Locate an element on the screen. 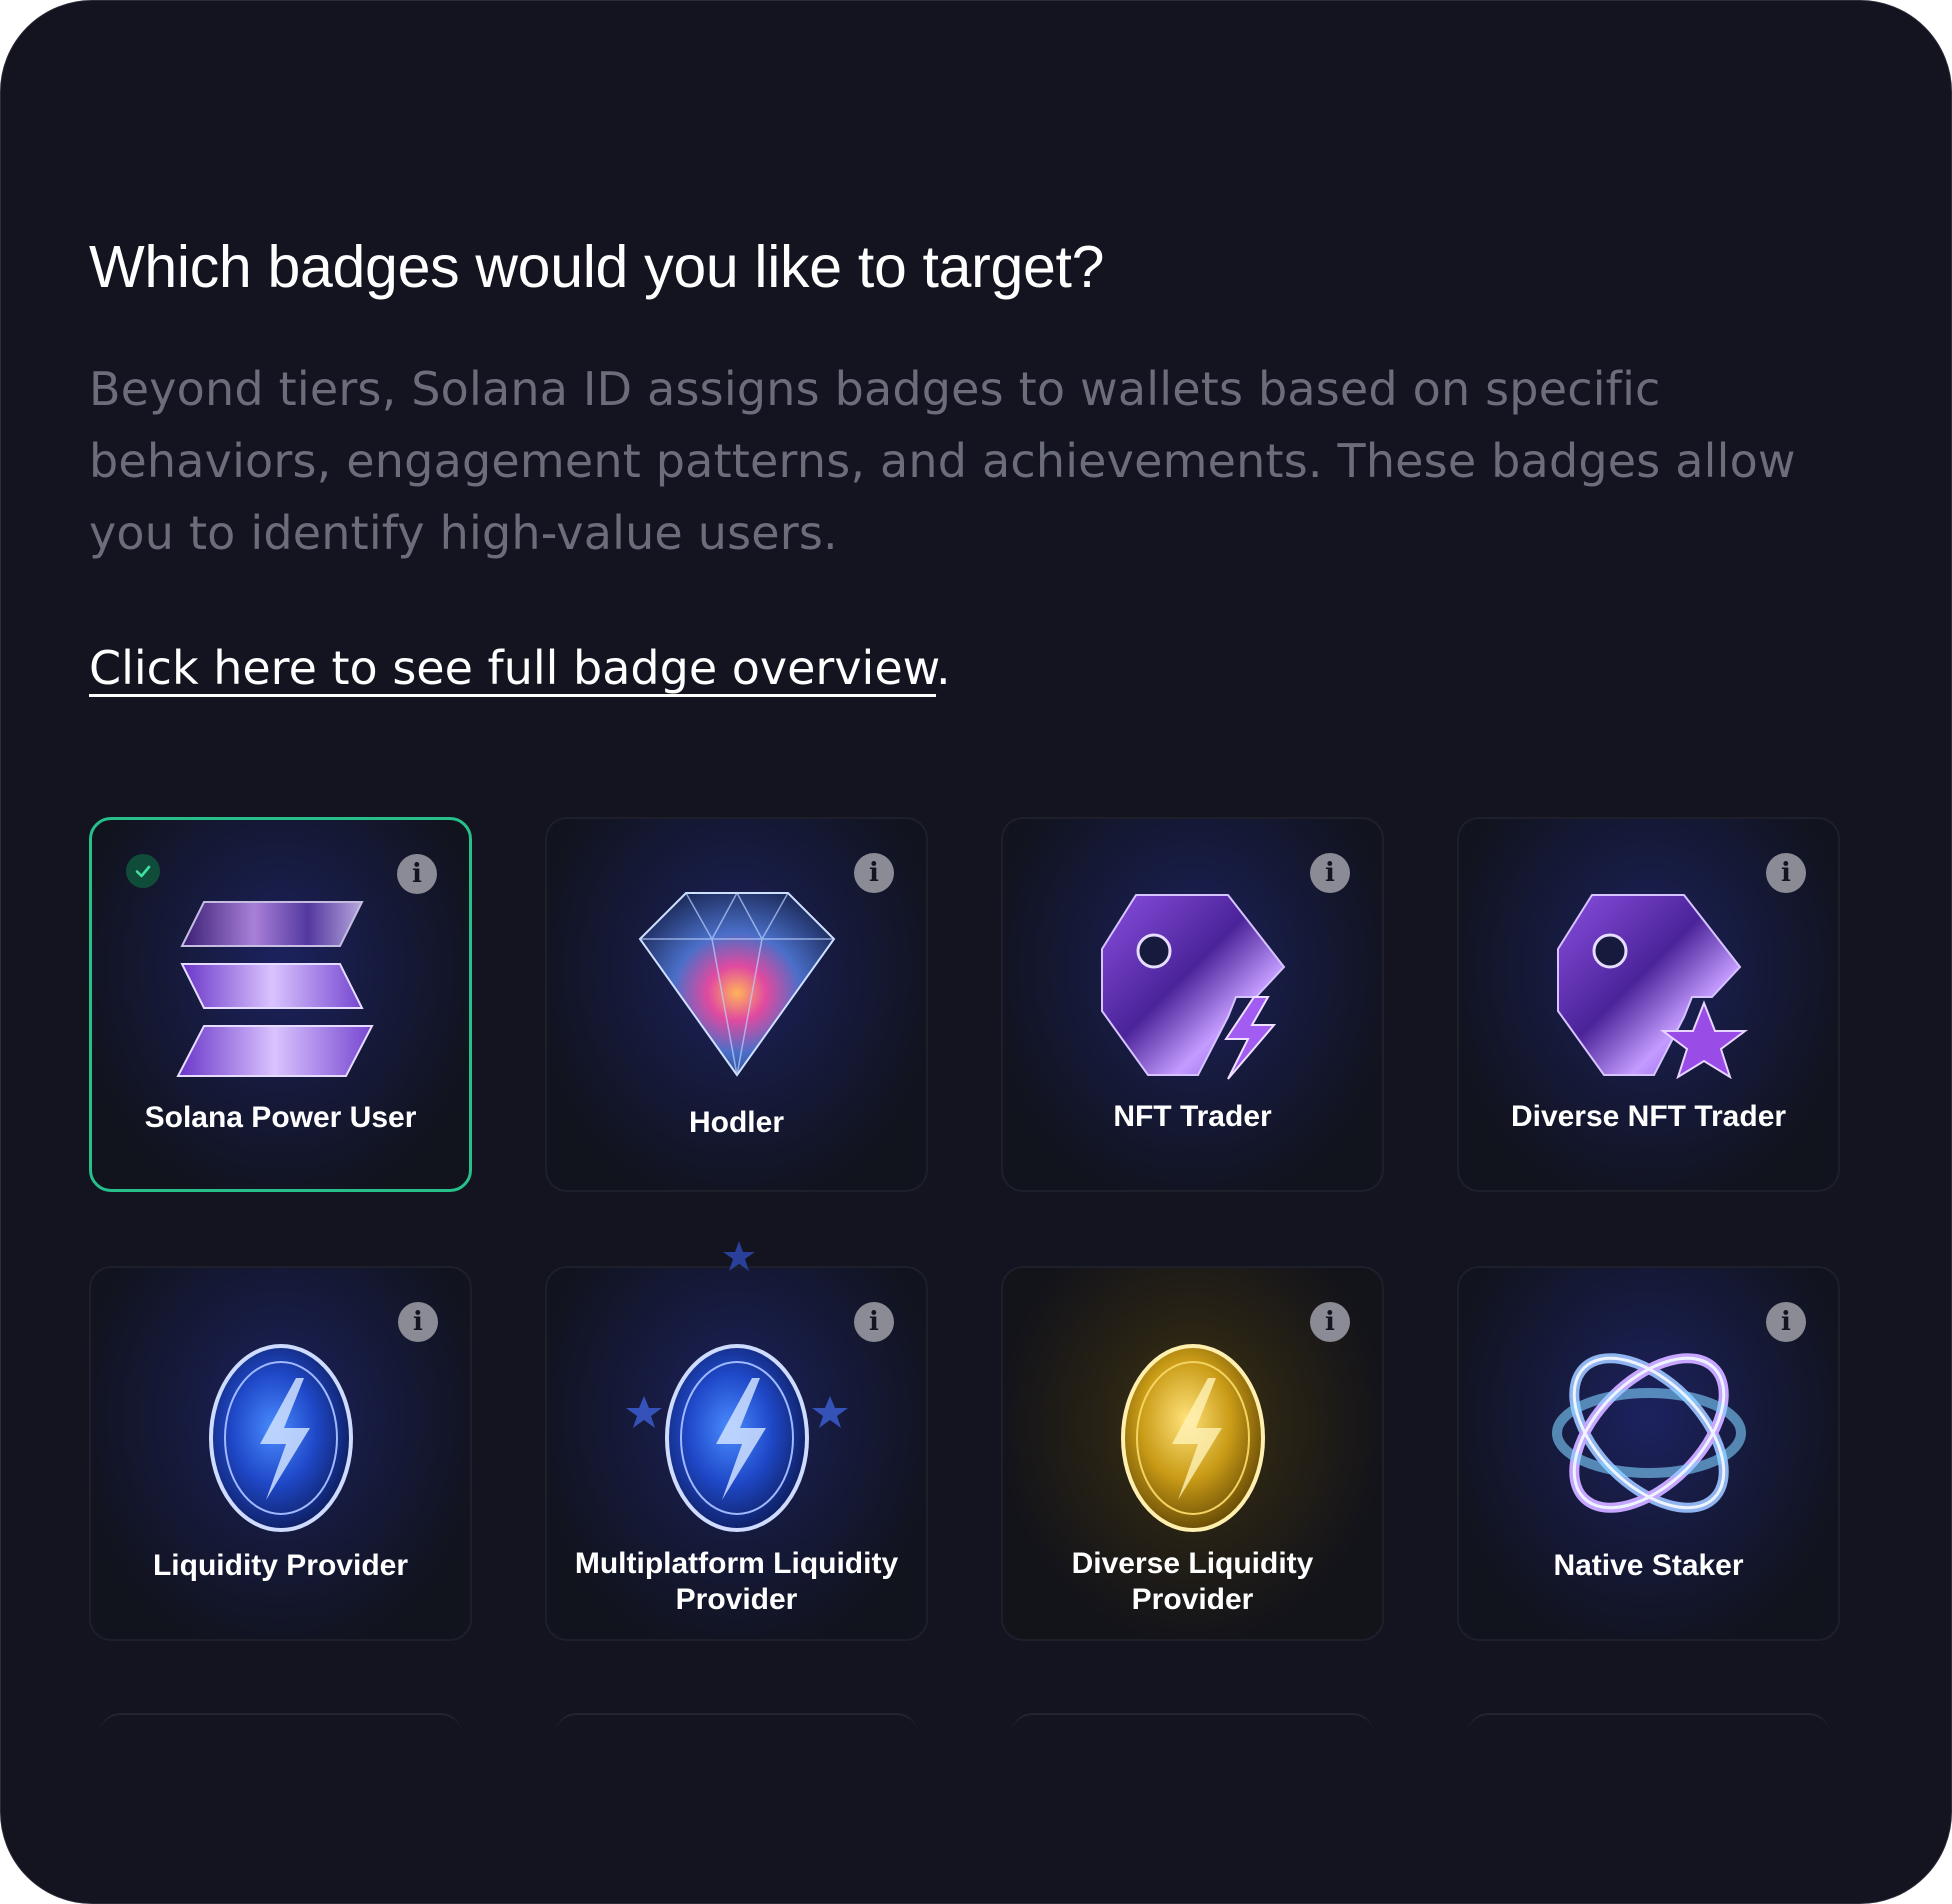  badge-label: Hodler is located at coordinates (736, 1122).